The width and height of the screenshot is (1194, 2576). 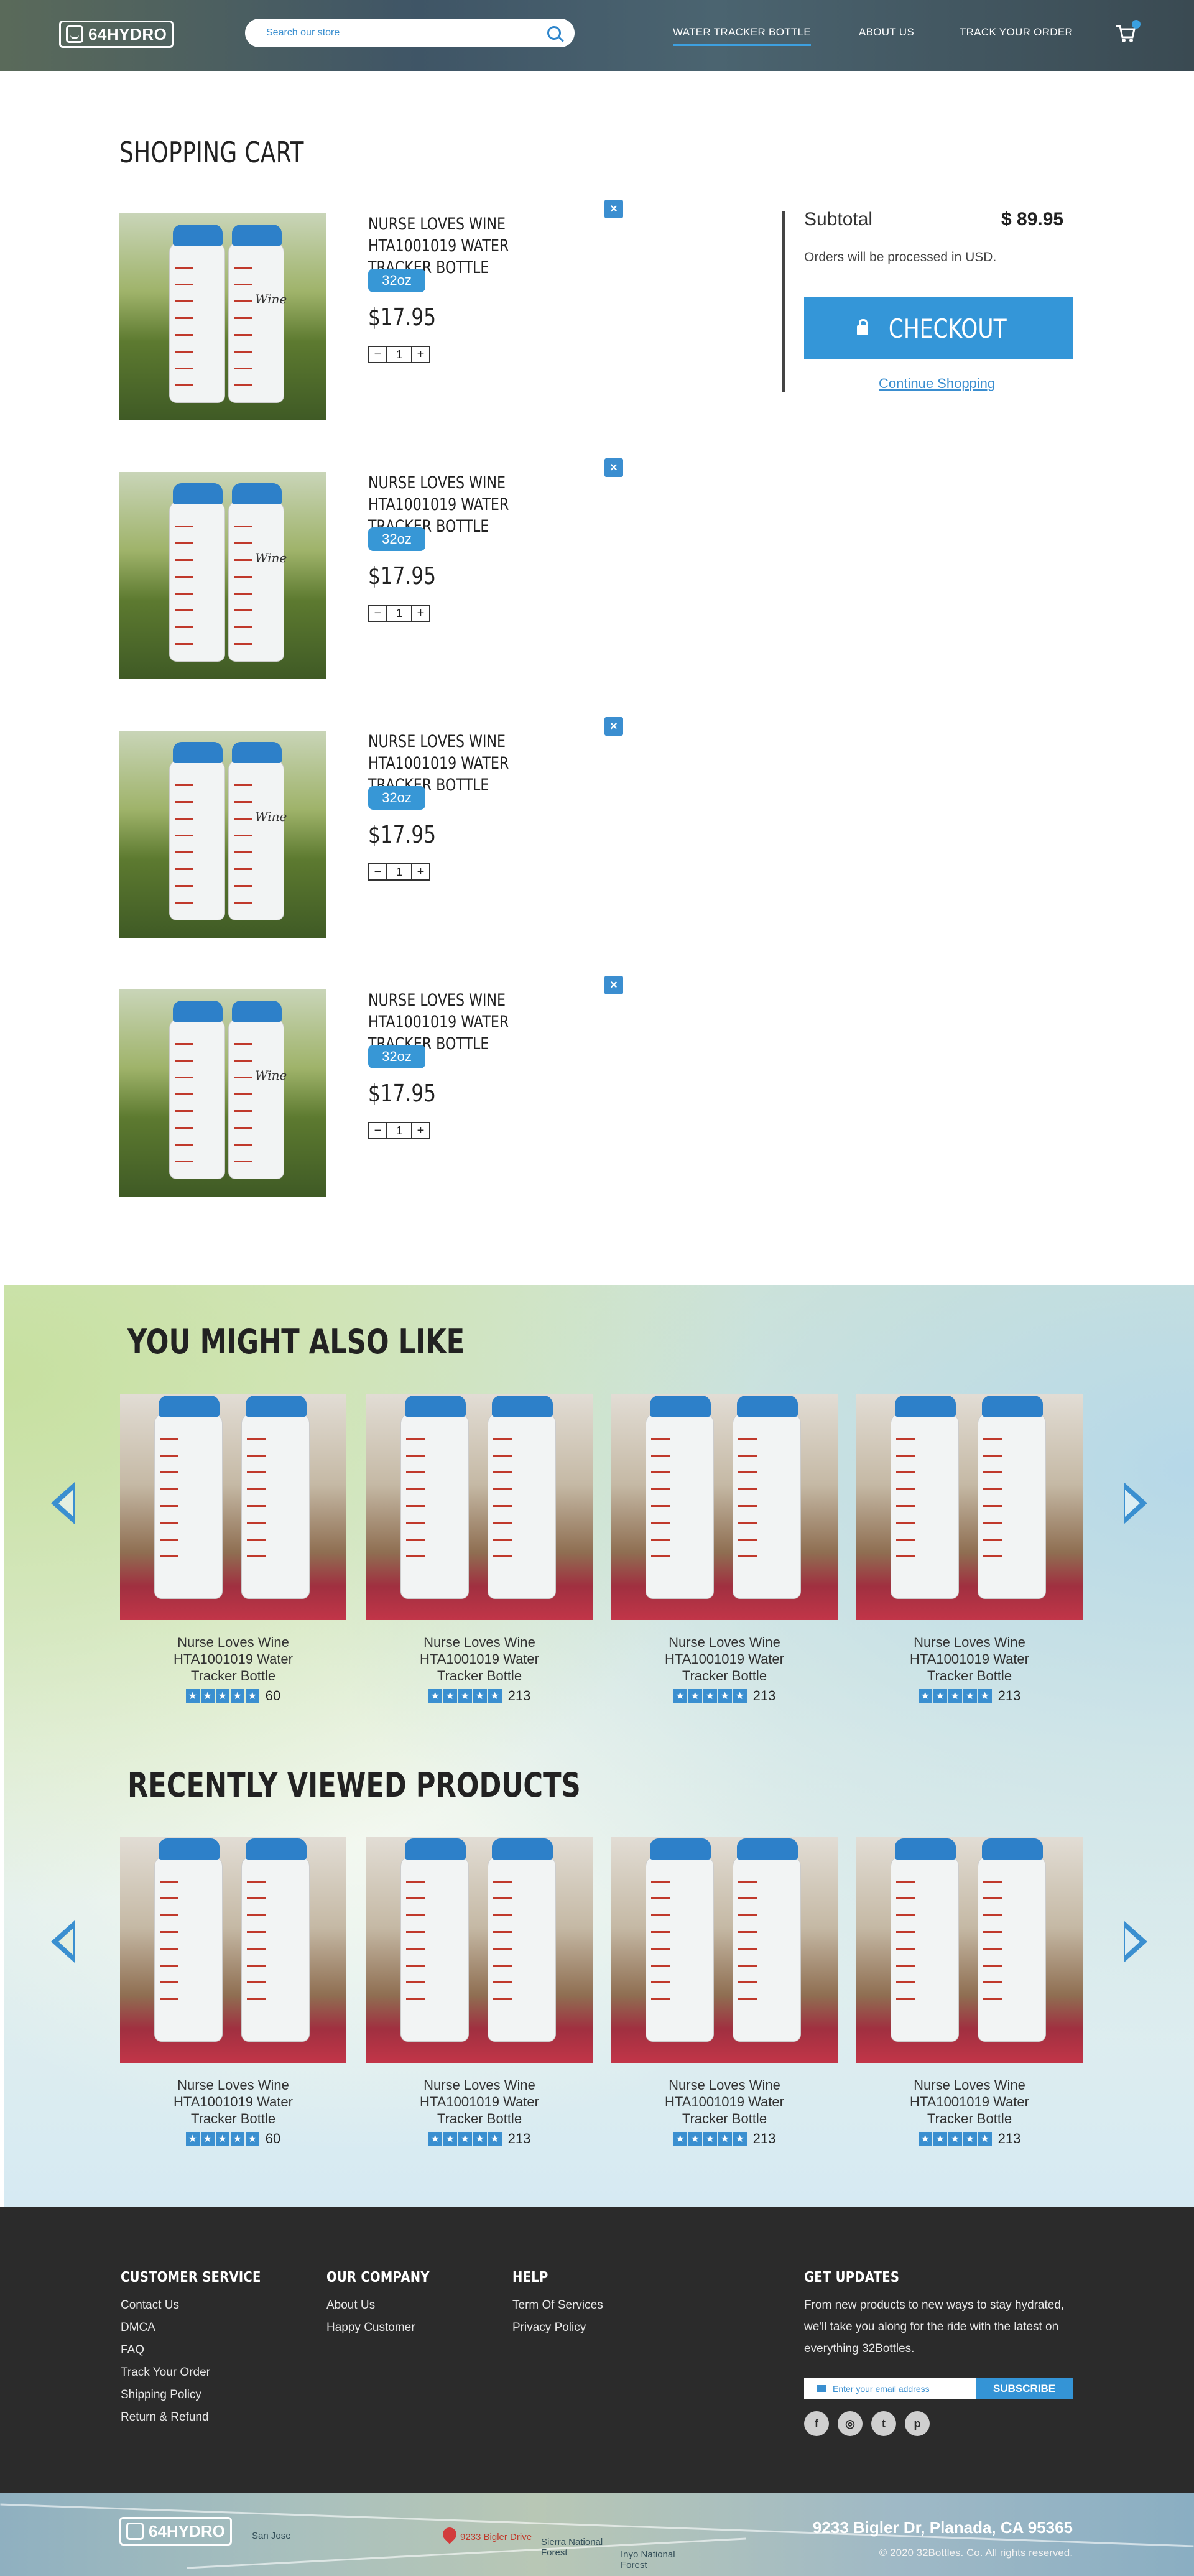 I want to click on pinterest-icon: p, so click(x=917, y=2424).